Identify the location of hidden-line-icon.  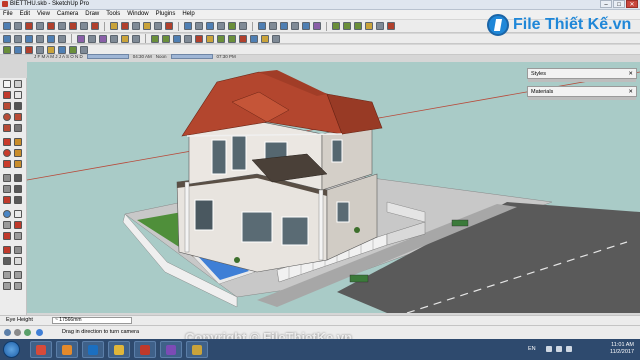
(103, 38).